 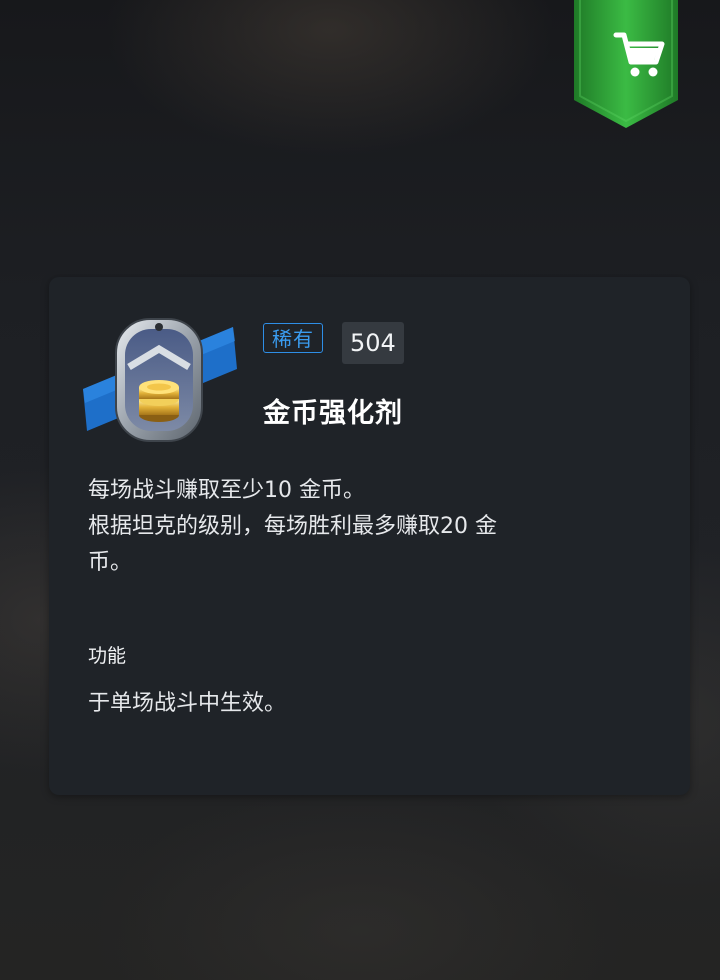 I want to click on item-description: 每场战斗赚取至少10 金币。 根据坦克的级别，每场胜利最多赚取20 金 币。, so click(x=358, y=527).